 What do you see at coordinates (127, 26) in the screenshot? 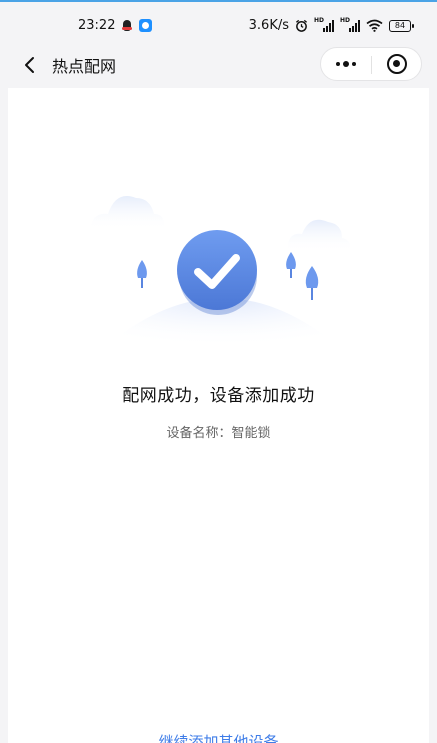
I see `qq-penguin-icon` at bounding box center [127, 26].